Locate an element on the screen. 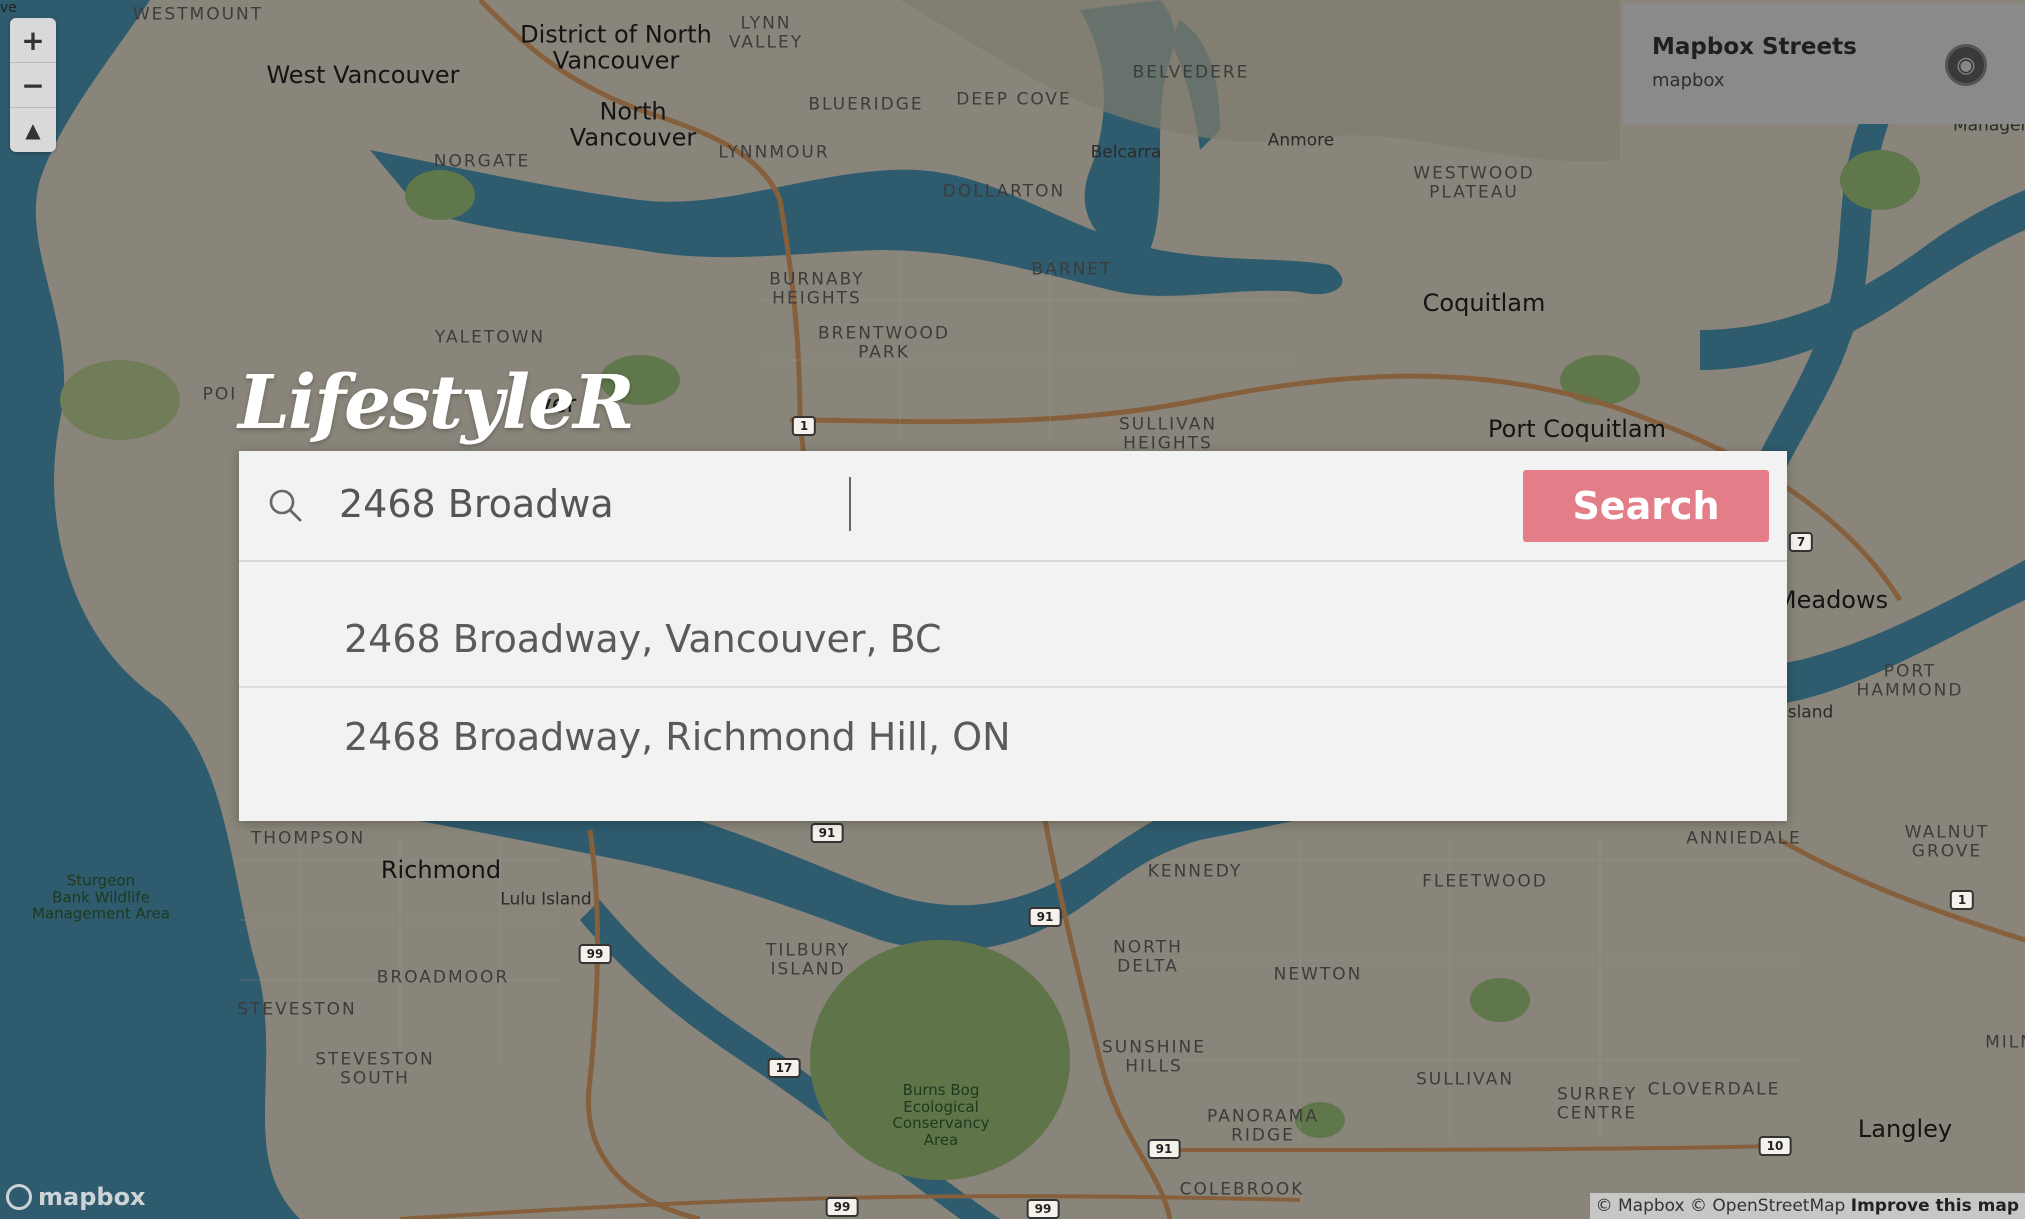  mapbox-logo-icon is located at coordinates (19, 1197).